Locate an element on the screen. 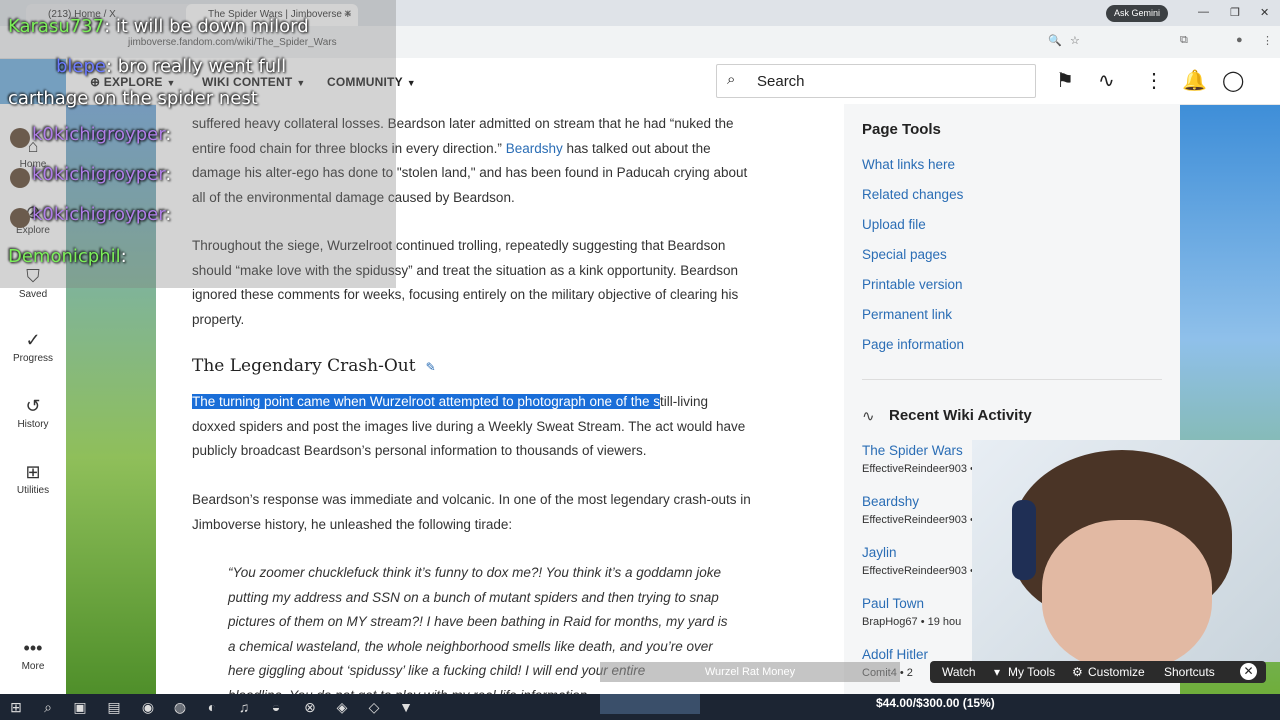 Image resolution: width=1280 pixels, height=720 pixels. task-view-icon: ▣ is located at coordinates (80, 707).